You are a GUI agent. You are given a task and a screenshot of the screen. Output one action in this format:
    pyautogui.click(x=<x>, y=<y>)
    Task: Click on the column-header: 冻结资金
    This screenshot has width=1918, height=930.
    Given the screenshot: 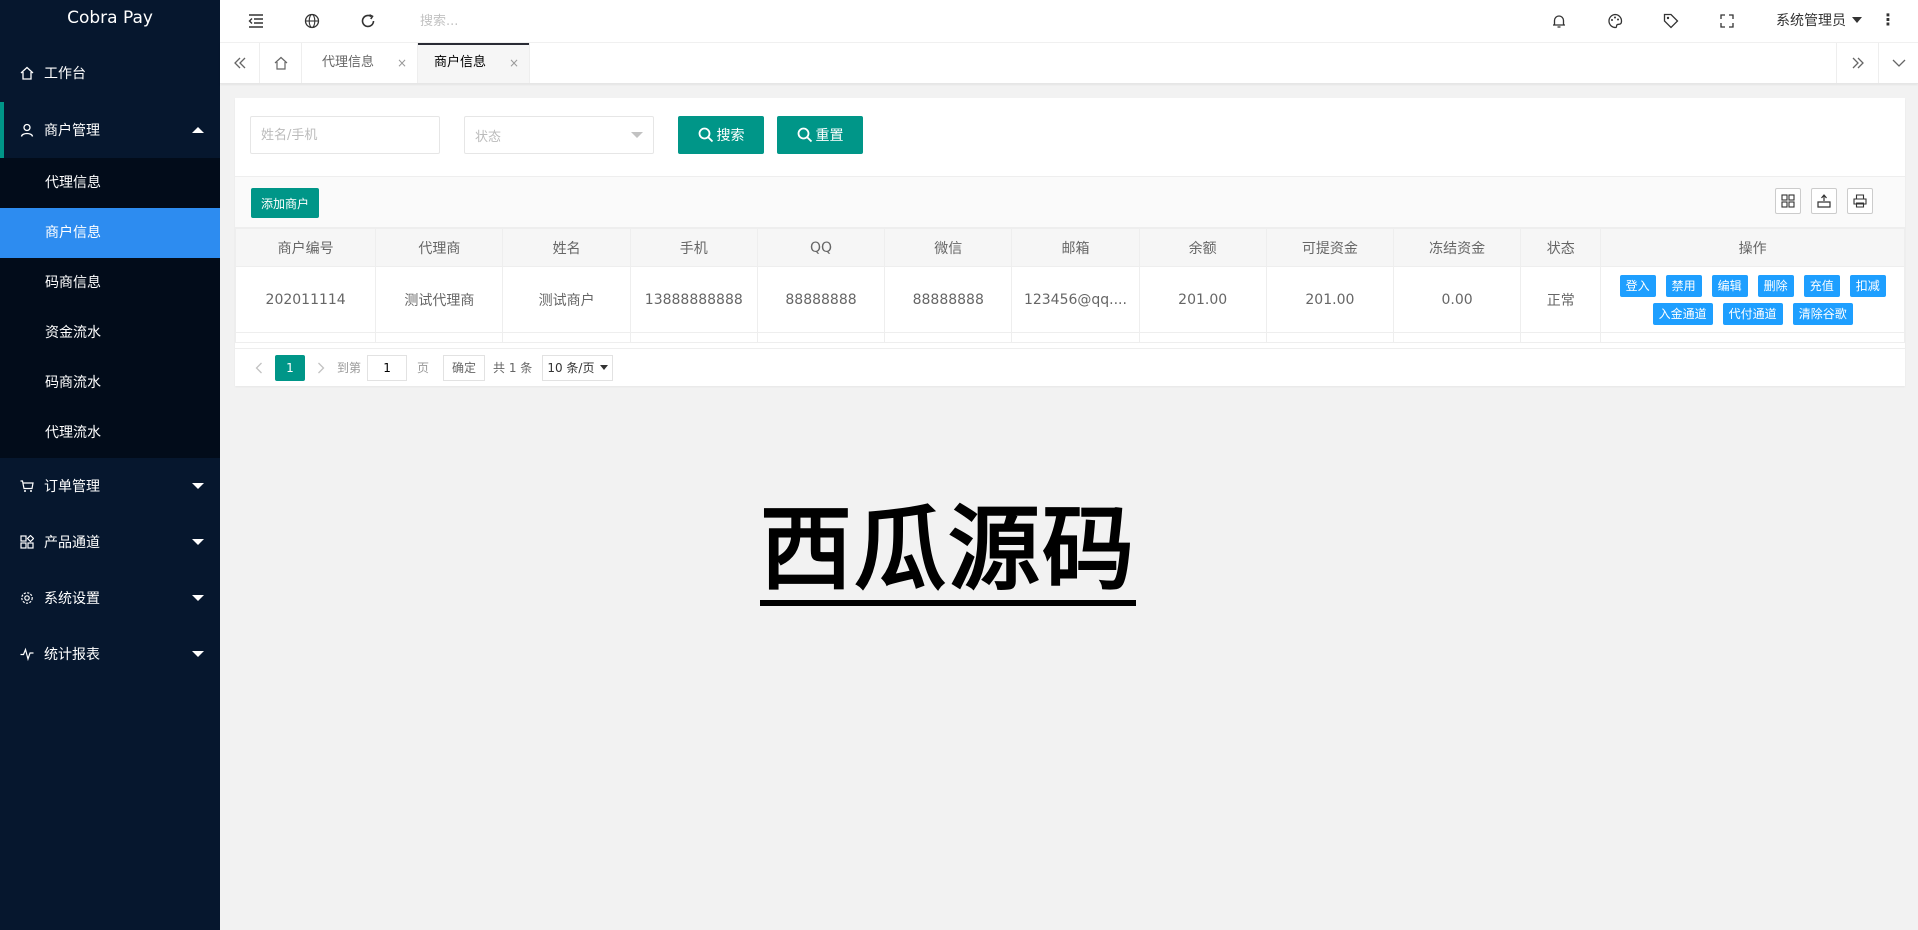 What is the action you would take?
    pyautogui.click(x=1457, y=247)
    